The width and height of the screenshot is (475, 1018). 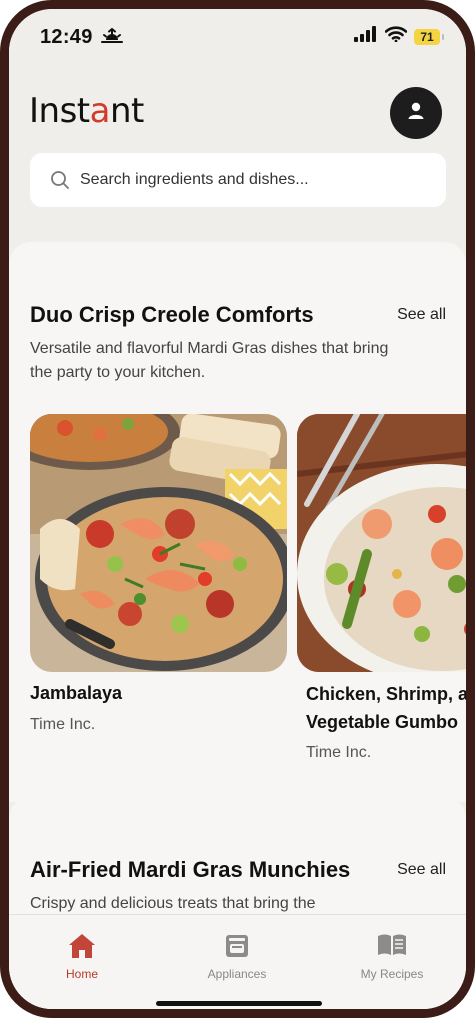 I want to click on appliance-icon, so click(x=237, y=947).